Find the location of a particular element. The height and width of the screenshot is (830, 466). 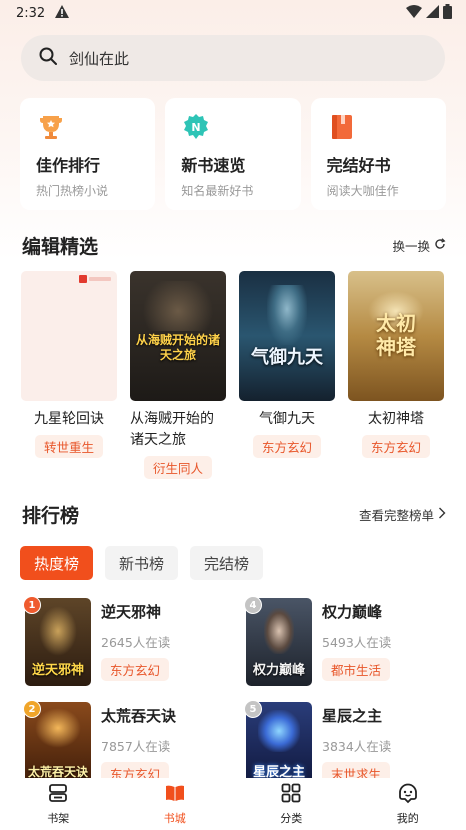

feature-title: 完结好书 is located at coordinates (358, 165).